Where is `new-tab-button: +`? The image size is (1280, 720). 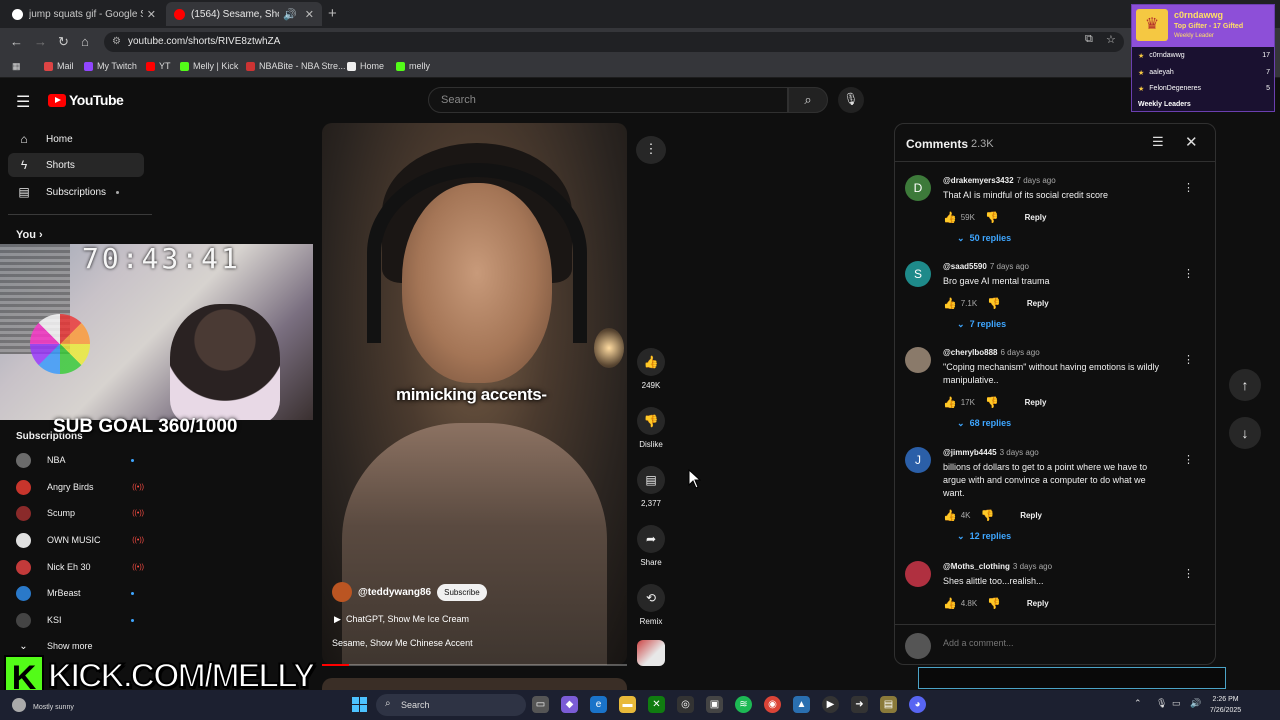
new-tab-button: + is located at coordinates (332, 13).